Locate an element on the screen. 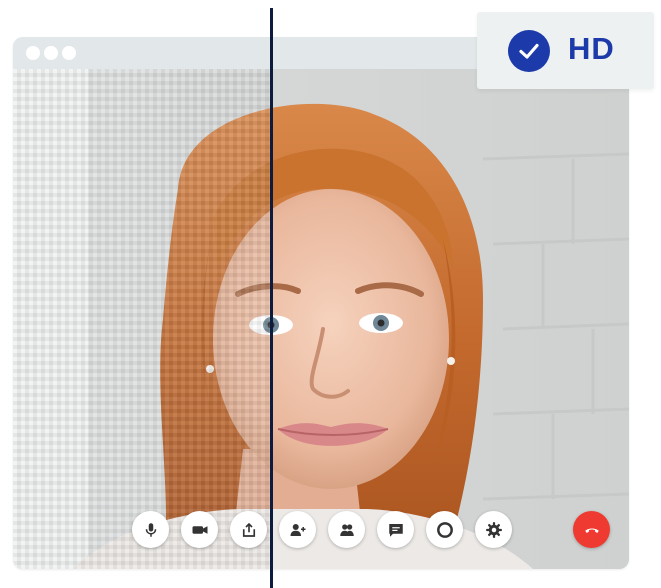  share-icon is located at coordinates (248, 529).